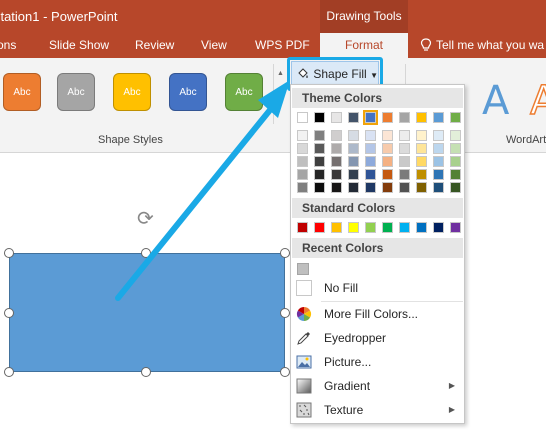 Image resolution: width=546 pixels, height=442 pixels. What do you see at coordinates (79, 45) in the screenshot?
I see `tab-slide-show: Slide Show` at bounding box center [79, 45].